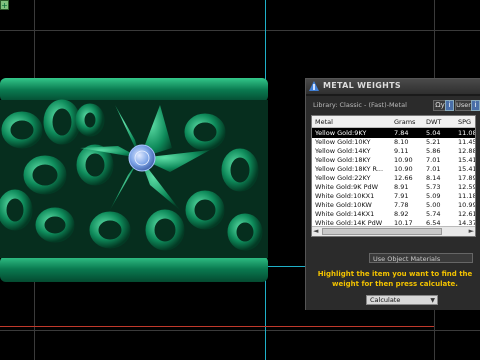 The width and height of the screenshot is (480, 360). Describe the element at coordinates (433, 122) in the screenshot. I see `column-header-dwt: DWT` at that location.